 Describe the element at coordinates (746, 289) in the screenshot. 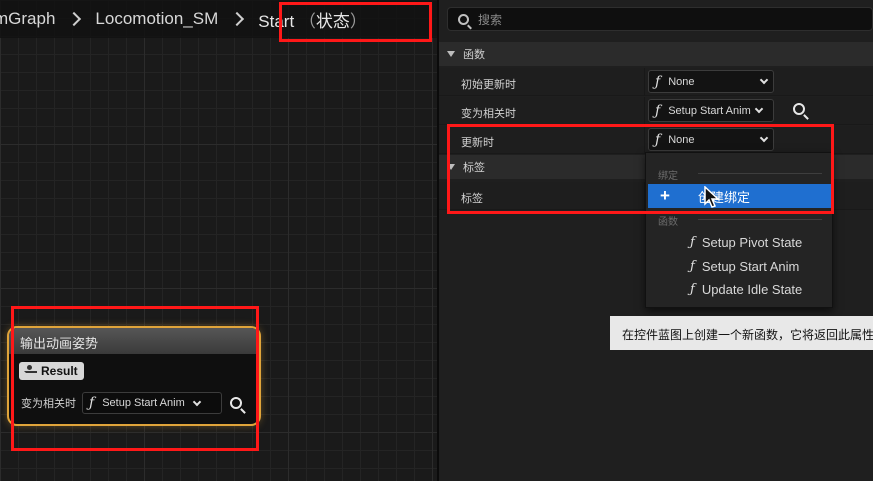

I see `menu-item-update-idle-state: ƒ Update Idle State` at that location.